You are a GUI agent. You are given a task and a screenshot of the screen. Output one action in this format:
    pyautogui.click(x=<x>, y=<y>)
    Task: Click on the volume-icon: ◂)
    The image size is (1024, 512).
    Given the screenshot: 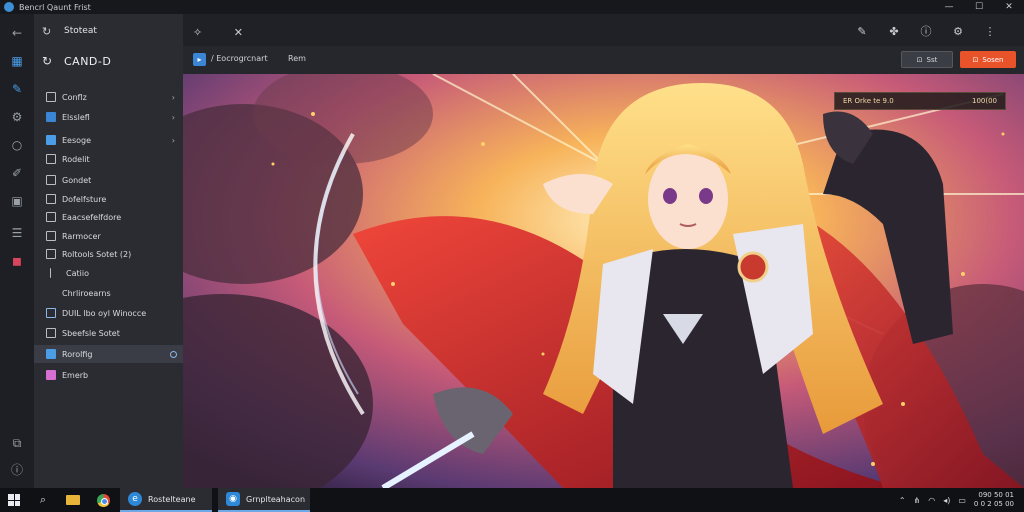 What is the action you would take?
    pyautogui.click(x=946, y=500)
    